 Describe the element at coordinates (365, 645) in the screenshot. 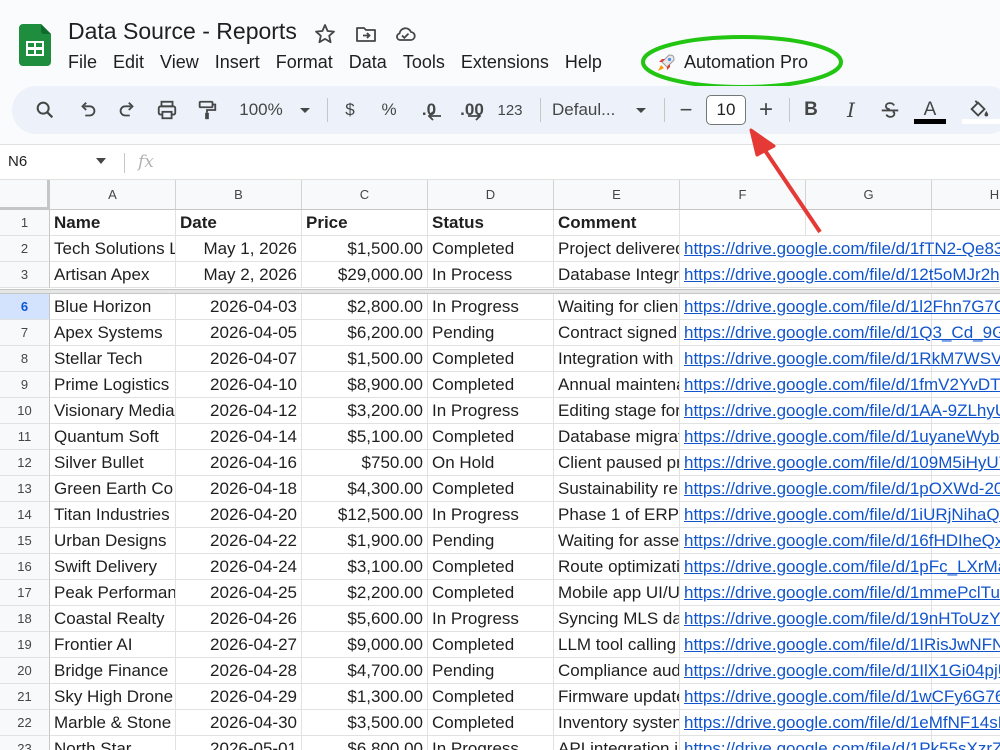

I see `cell-c: $9,000.00` at that location.